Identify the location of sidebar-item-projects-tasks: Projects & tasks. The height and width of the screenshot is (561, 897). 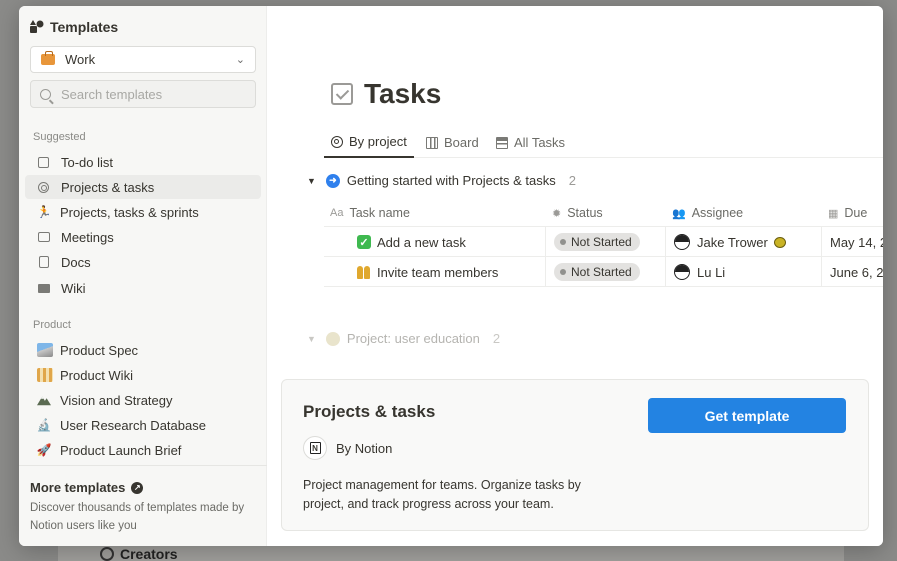
(143, 187).